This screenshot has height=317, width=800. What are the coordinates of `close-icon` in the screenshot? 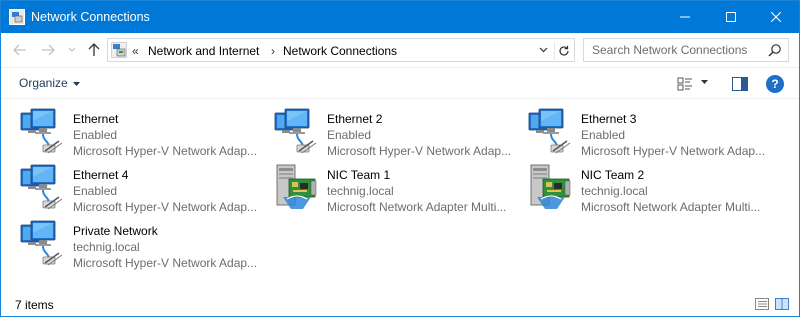 It's located at (776, 17).